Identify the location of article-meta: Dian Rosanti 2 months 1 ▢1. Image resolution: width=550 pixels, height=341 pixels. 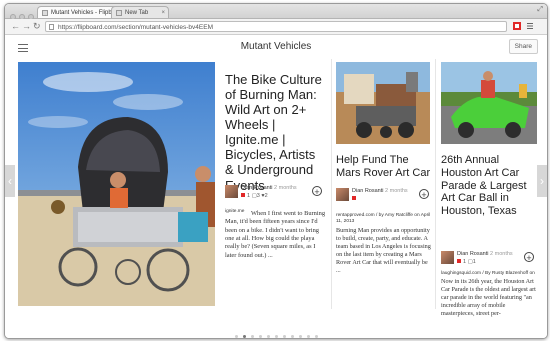
(489, 260).